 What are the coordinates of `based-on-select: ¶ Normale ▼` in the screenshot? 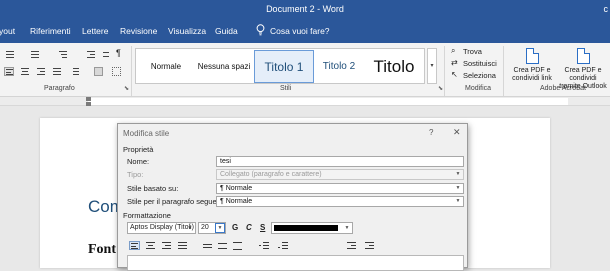 It's located at (340, 188).